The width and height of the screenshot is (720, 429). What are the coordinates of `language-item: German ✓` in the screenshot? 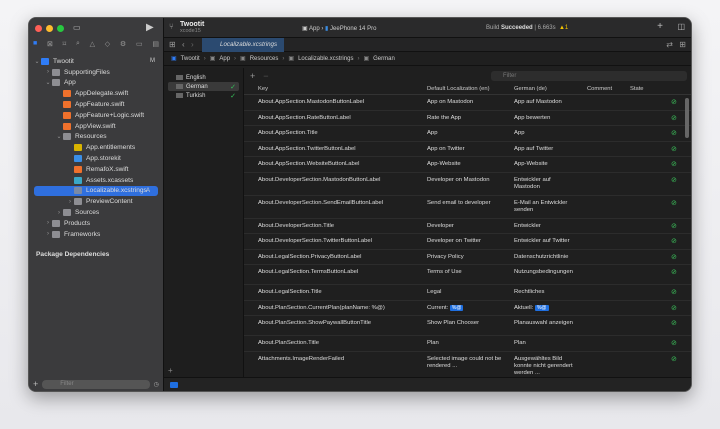 It's located at (203, 86).